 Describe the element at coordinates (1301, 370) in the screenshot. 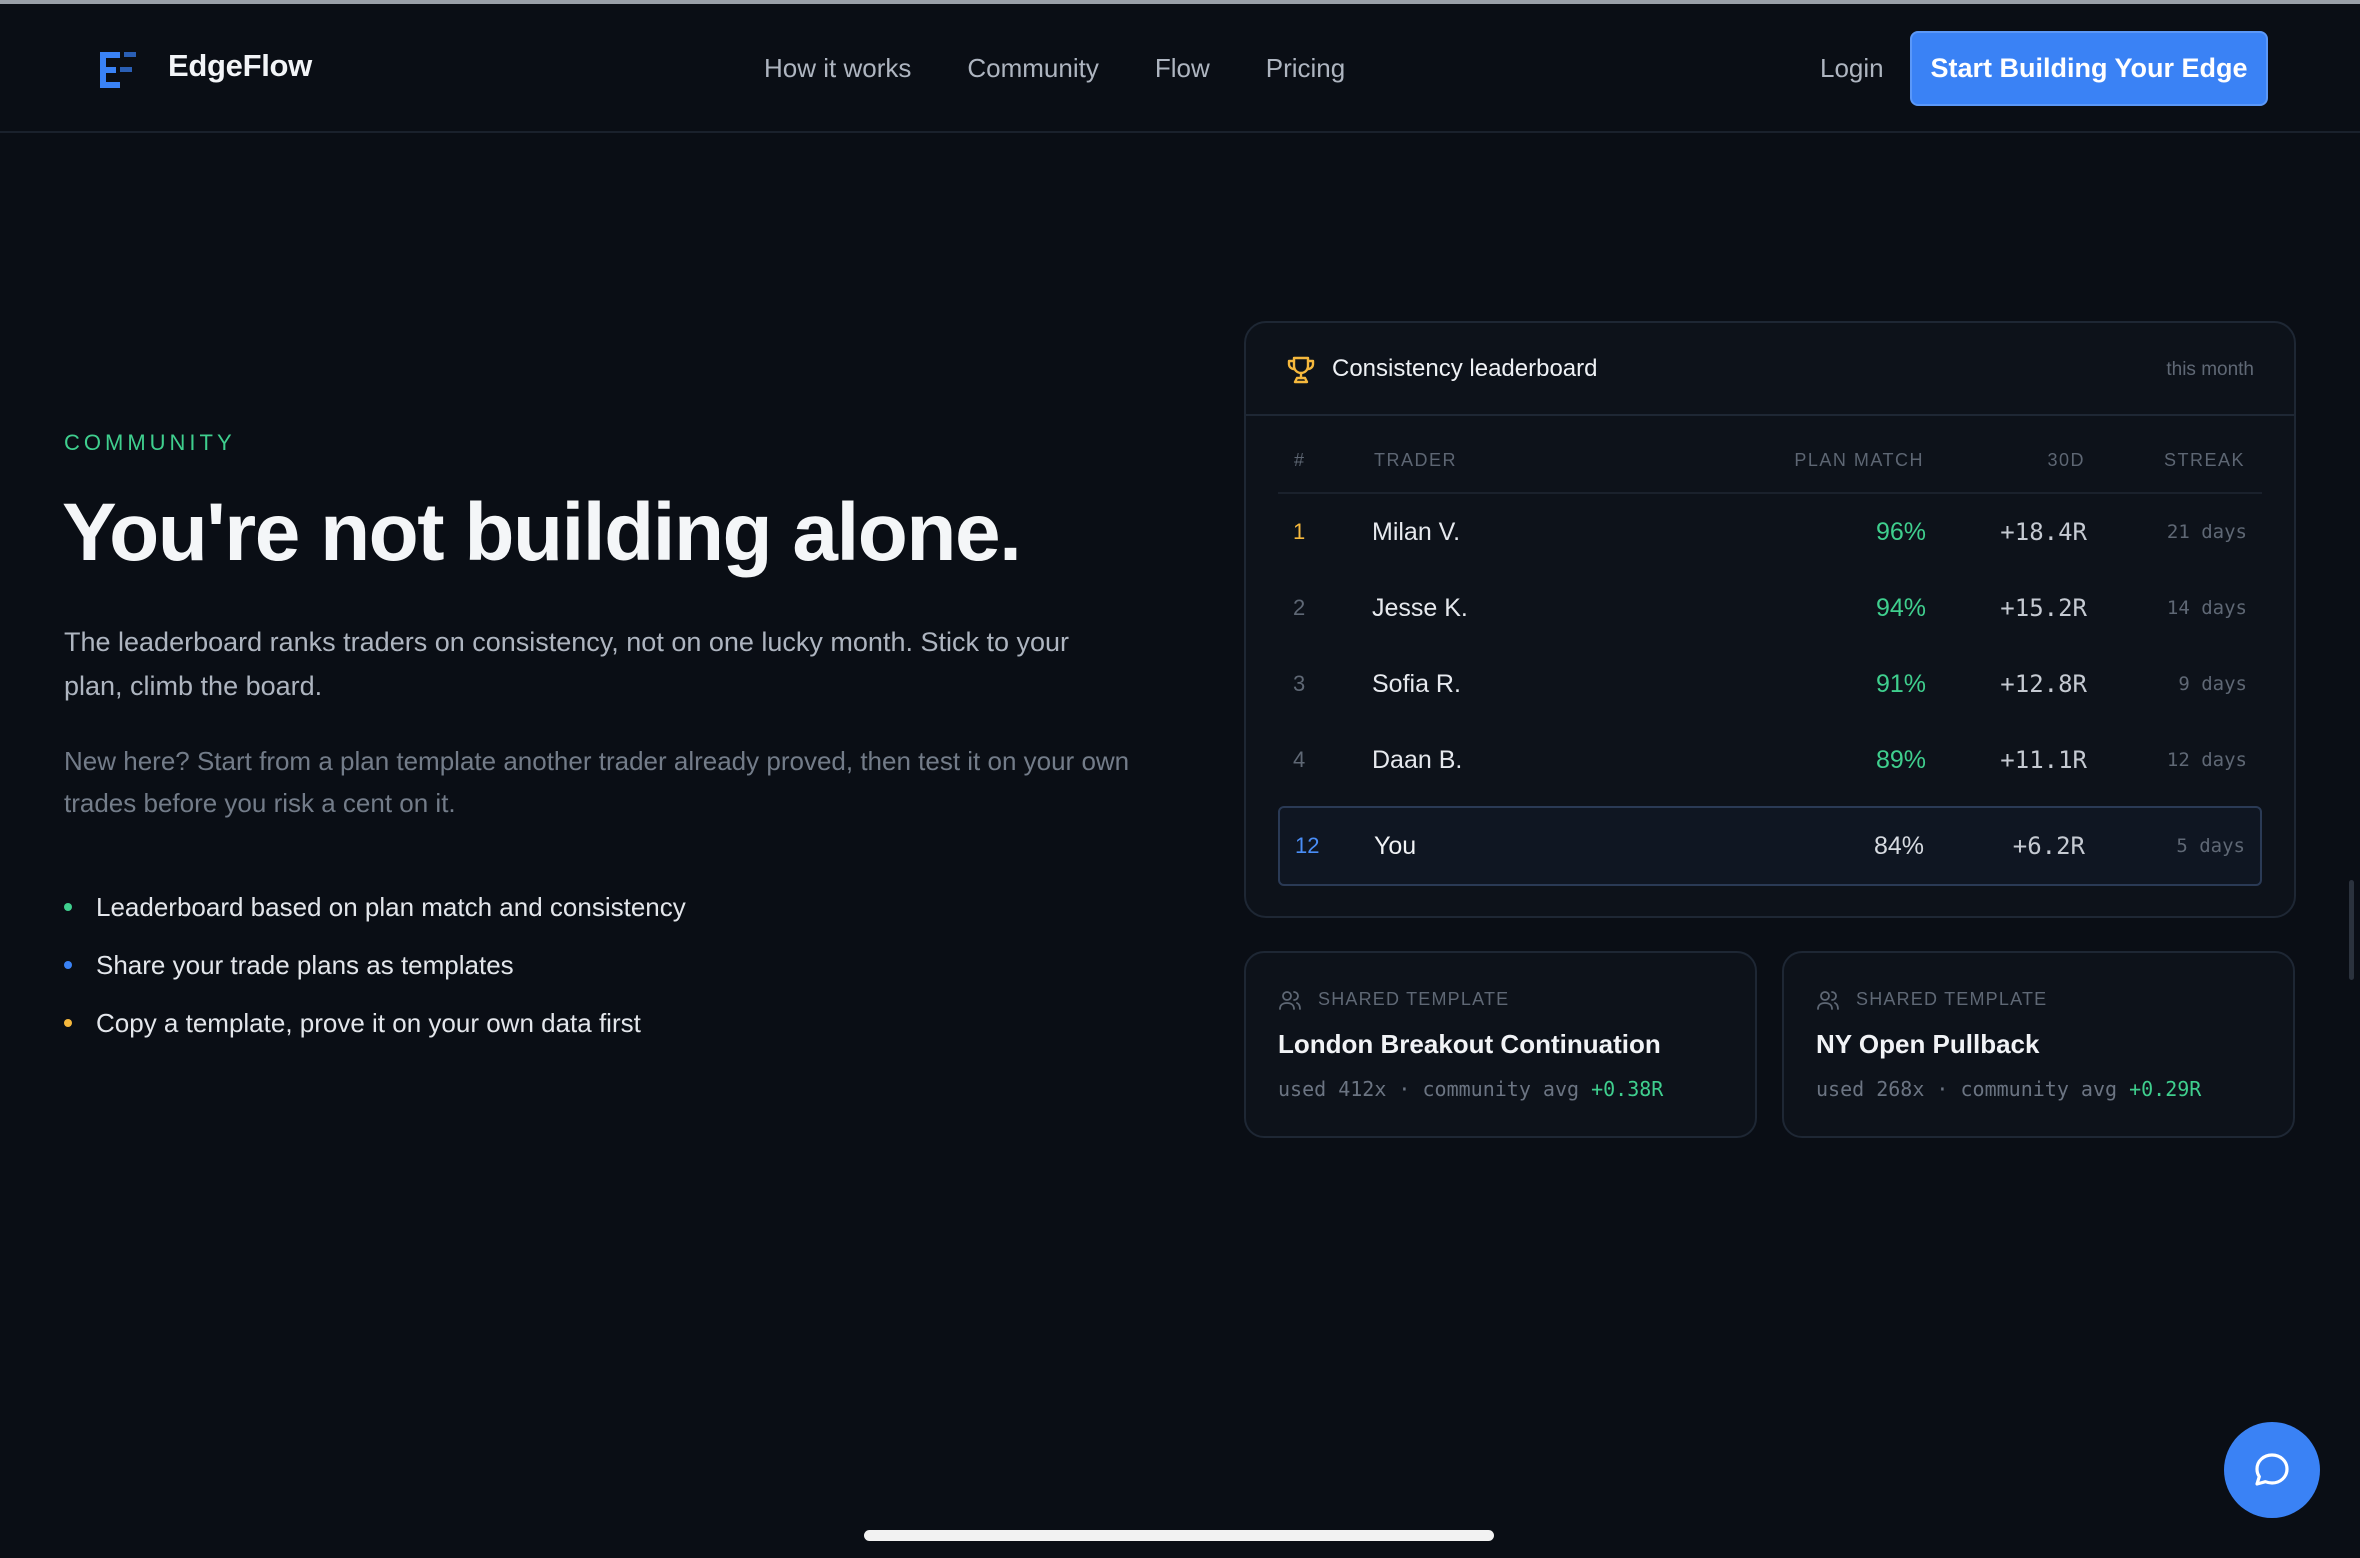

I see `trophy-icon` at that location.